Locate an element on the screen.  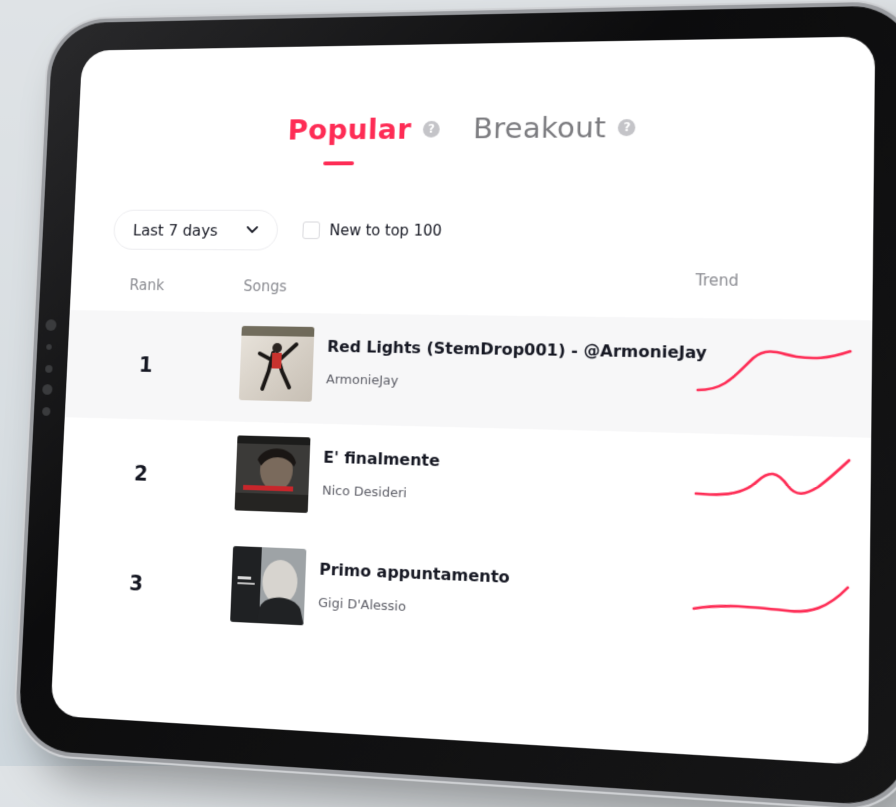
tab-breakout: Breakout ? is located at coordinates (554, 127).